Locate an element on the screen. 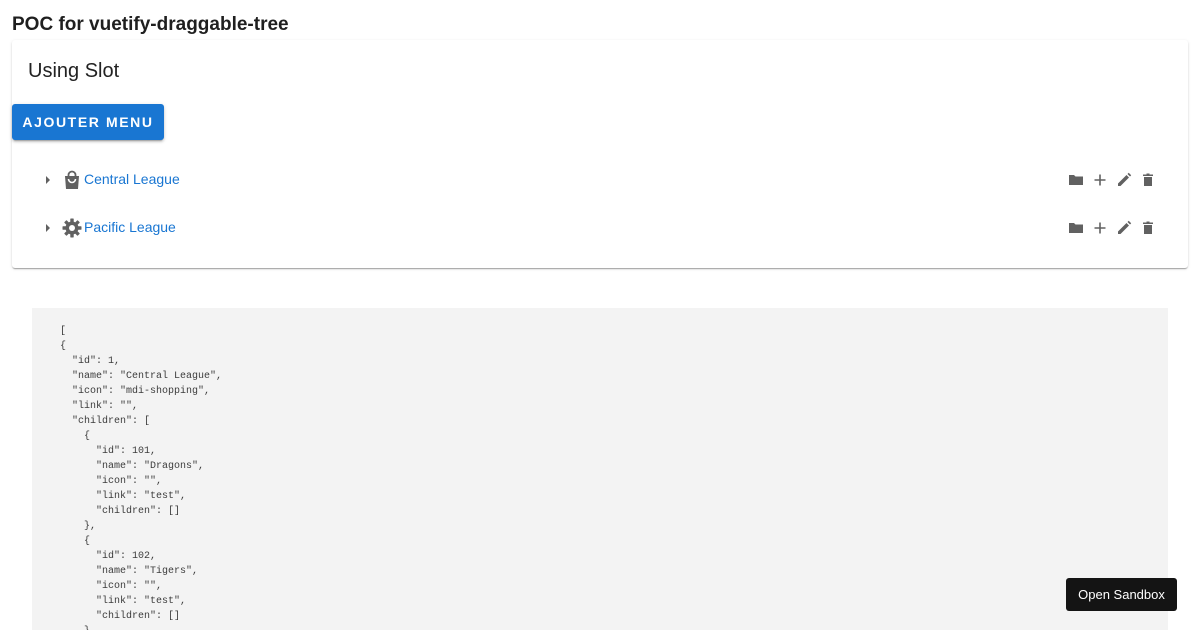 The width and height of the screenshot is (1200, 630). add-menu-button: Ajouter menu is located at coordinates (88, 122).